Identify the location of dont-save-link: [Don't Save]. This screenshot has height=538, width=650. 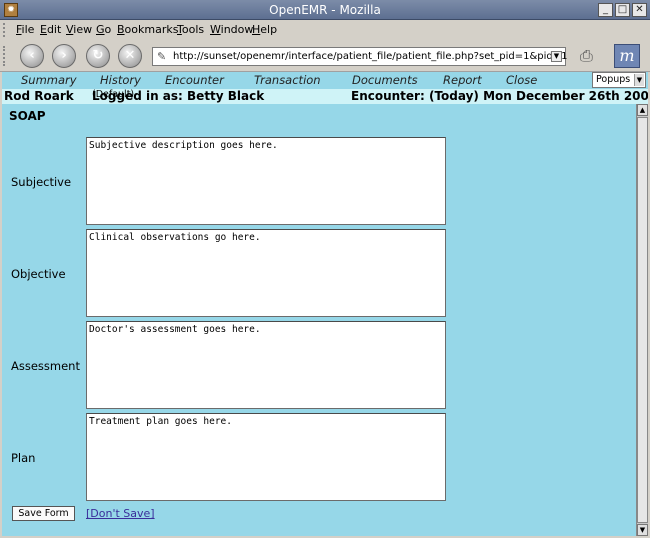
(120, 513).